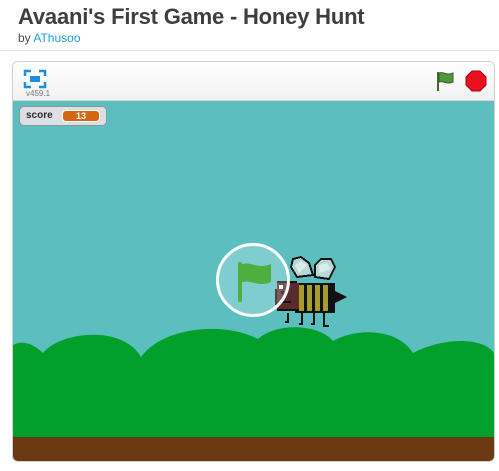  I want to click on stop-sign-icon, so click(476, 81).